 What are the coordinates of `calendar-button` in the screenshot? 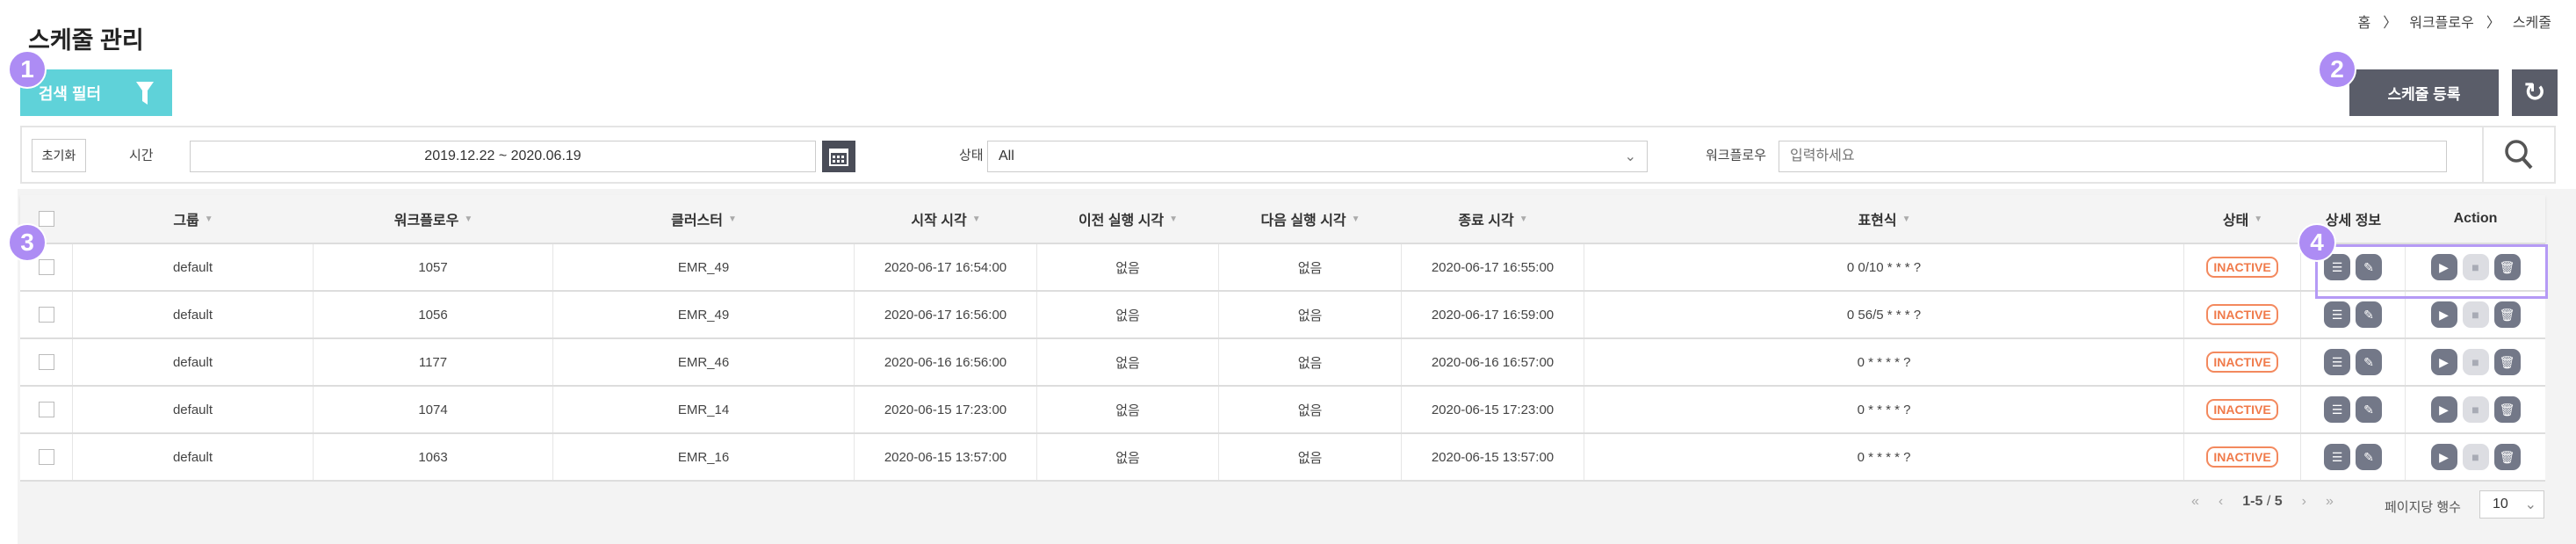 It's located at (838, 156).